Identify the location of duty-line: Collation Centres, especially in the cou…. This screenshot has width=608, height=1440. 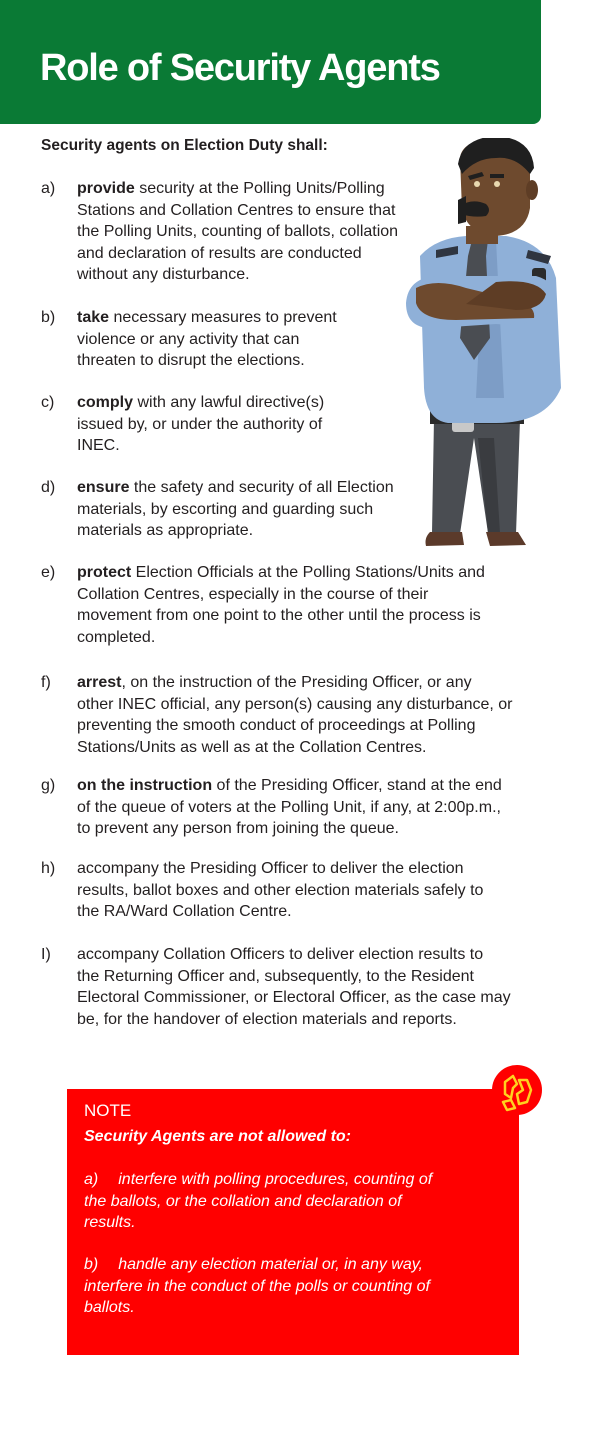
(281, 595).